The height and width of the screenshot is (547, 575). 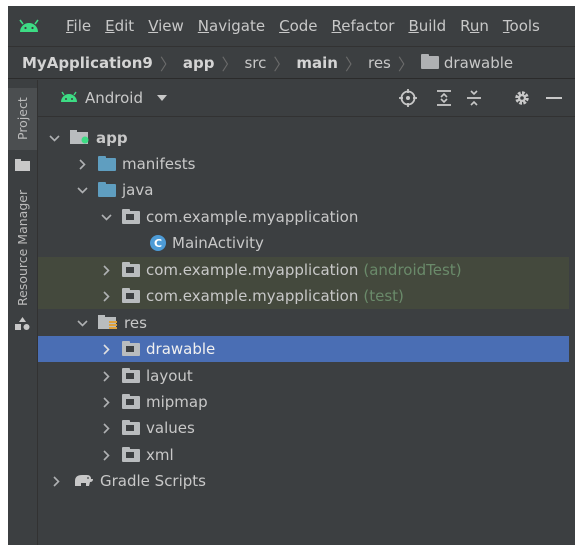 I want to click on crumb-src: src, so click(x=255, y=63).